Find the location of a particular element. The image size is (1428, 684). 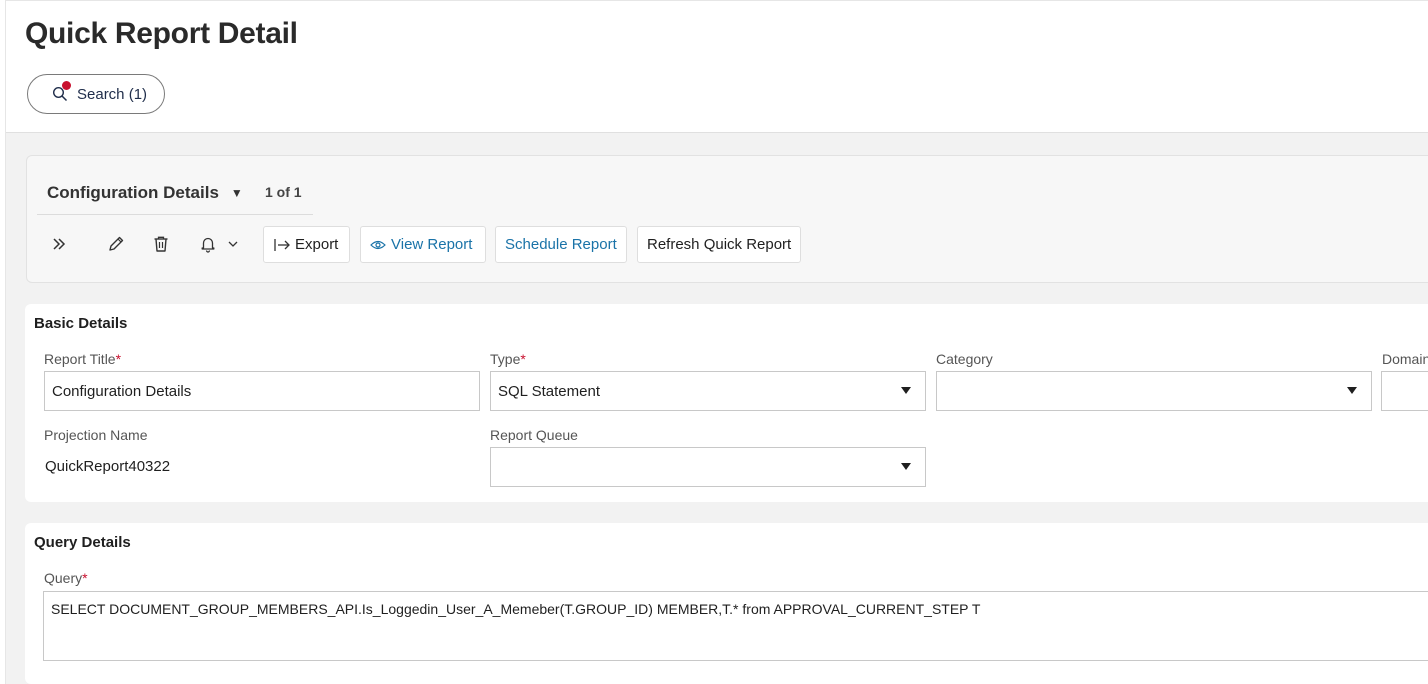

search-label: Search (1) is located at coordinates (112, 94).